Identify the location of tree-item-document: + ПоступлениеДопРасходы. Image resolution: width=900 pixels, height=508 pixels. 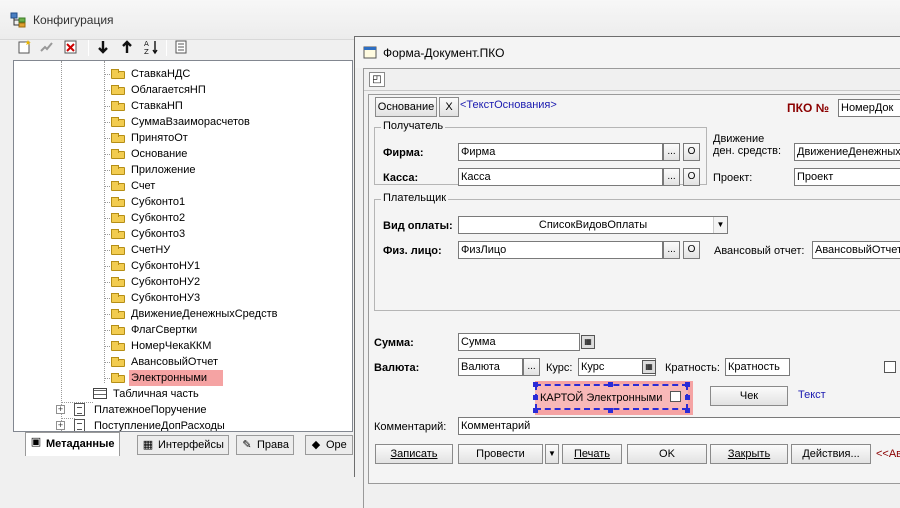
(156, 424).